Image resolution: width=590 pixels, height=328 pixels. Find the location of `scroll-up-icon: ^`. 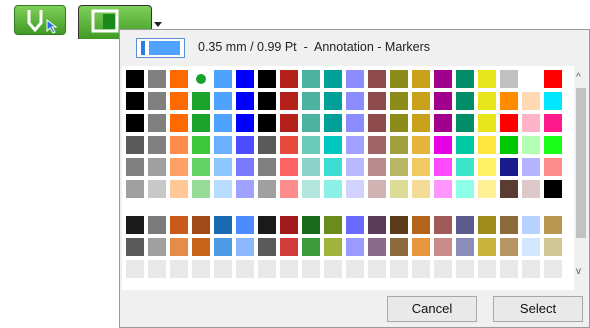

scroll-up-icon: ^ is located at coordinates (578, 77).